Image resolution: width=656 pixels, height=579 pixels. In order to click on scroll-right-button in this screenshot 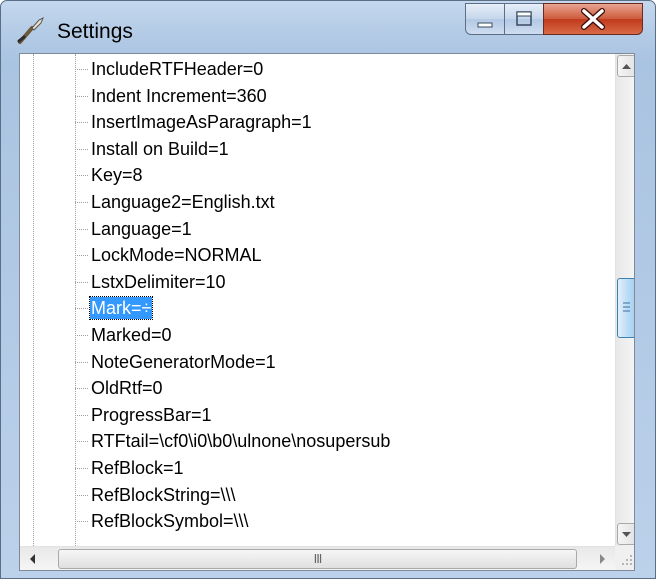, I will do `click(602, 559)`.